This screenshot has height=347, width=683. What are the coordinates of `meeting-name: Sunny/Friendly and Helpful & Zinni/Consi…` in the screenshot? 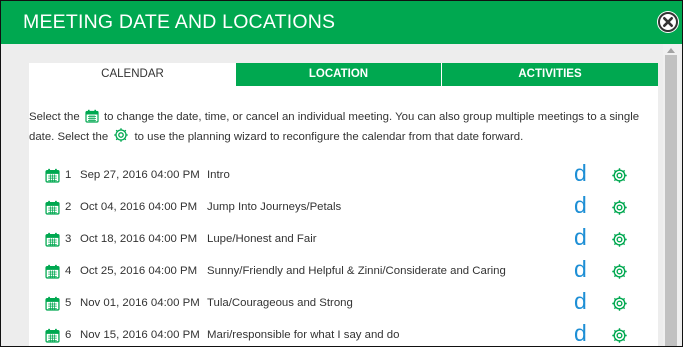 It's located at (356, 271).